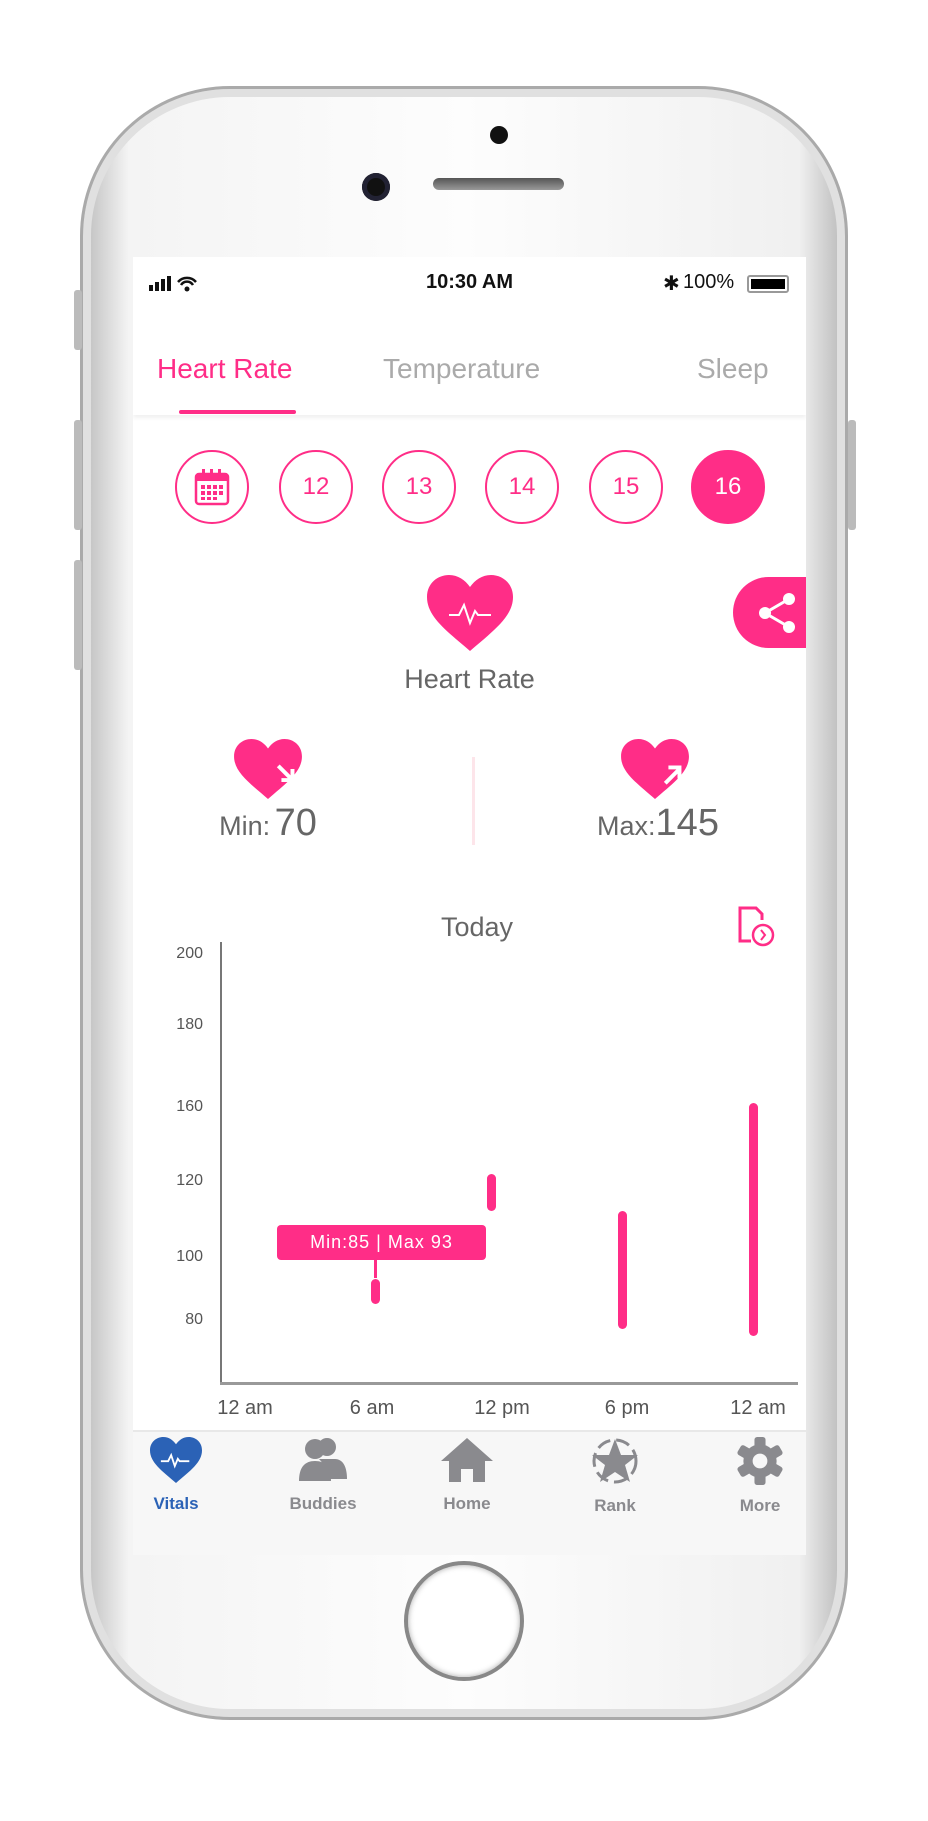 The image size is (928, 1821). I want to click on gear-icon, so click(760, 1461).